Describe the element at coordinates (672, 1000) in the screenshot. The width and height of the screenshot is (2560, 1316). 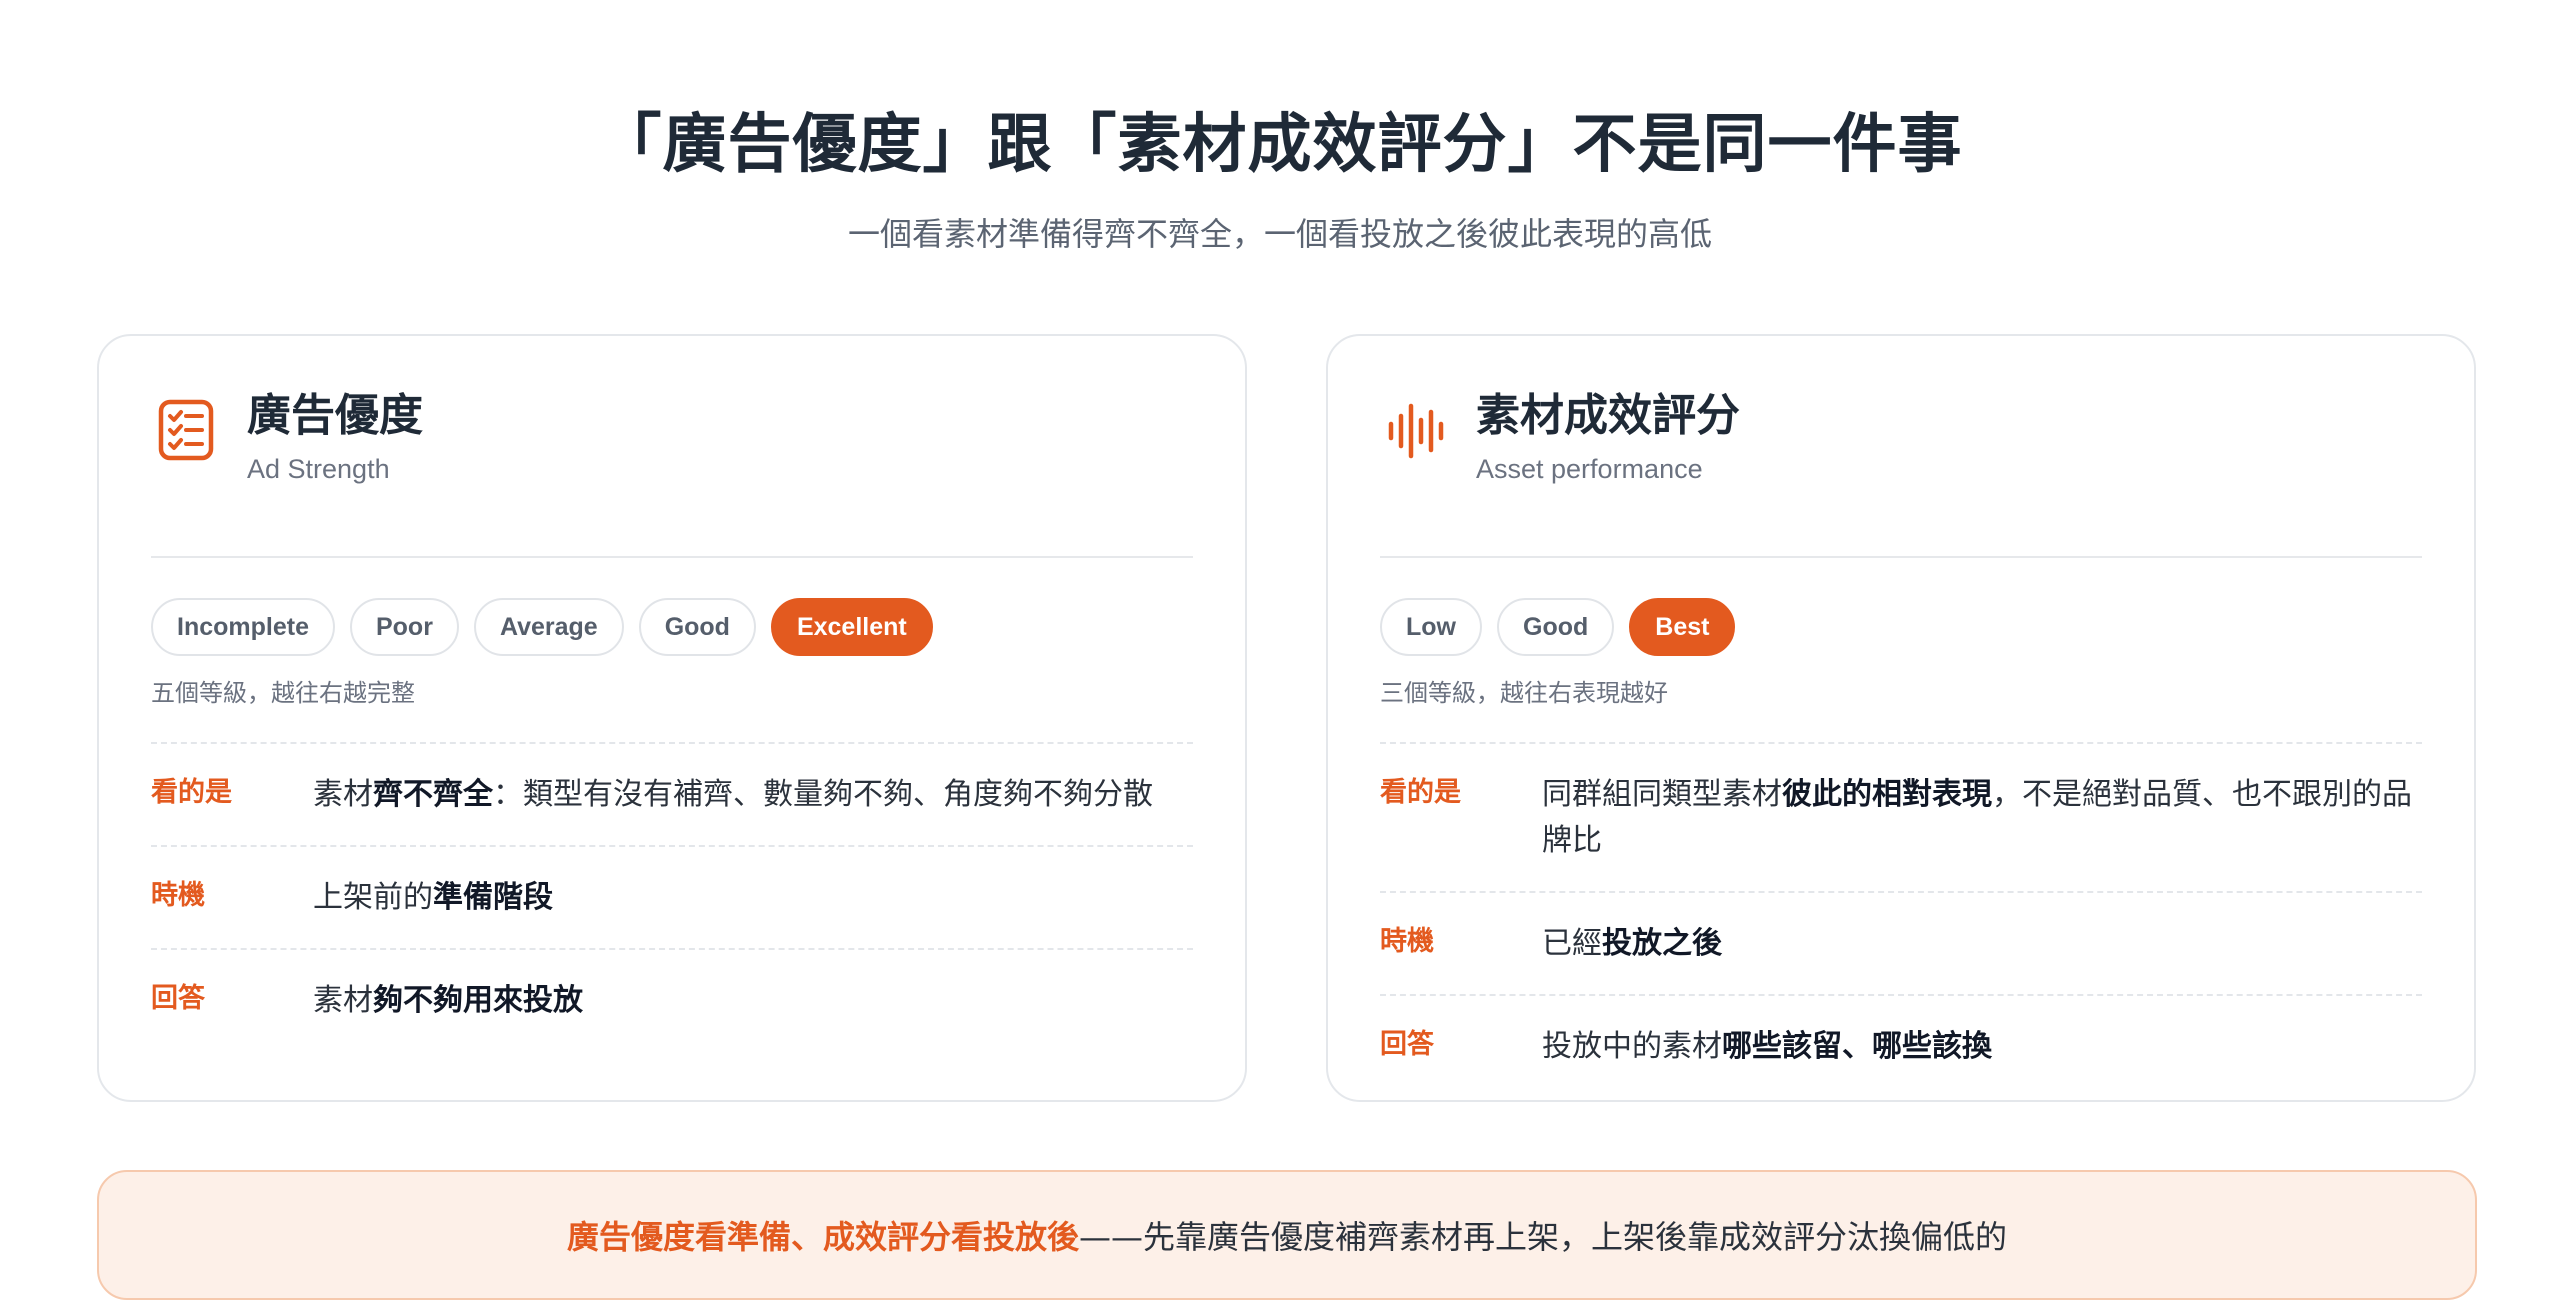
I see `row-answers: 回答 素材夠不夠用來投放` at that location.